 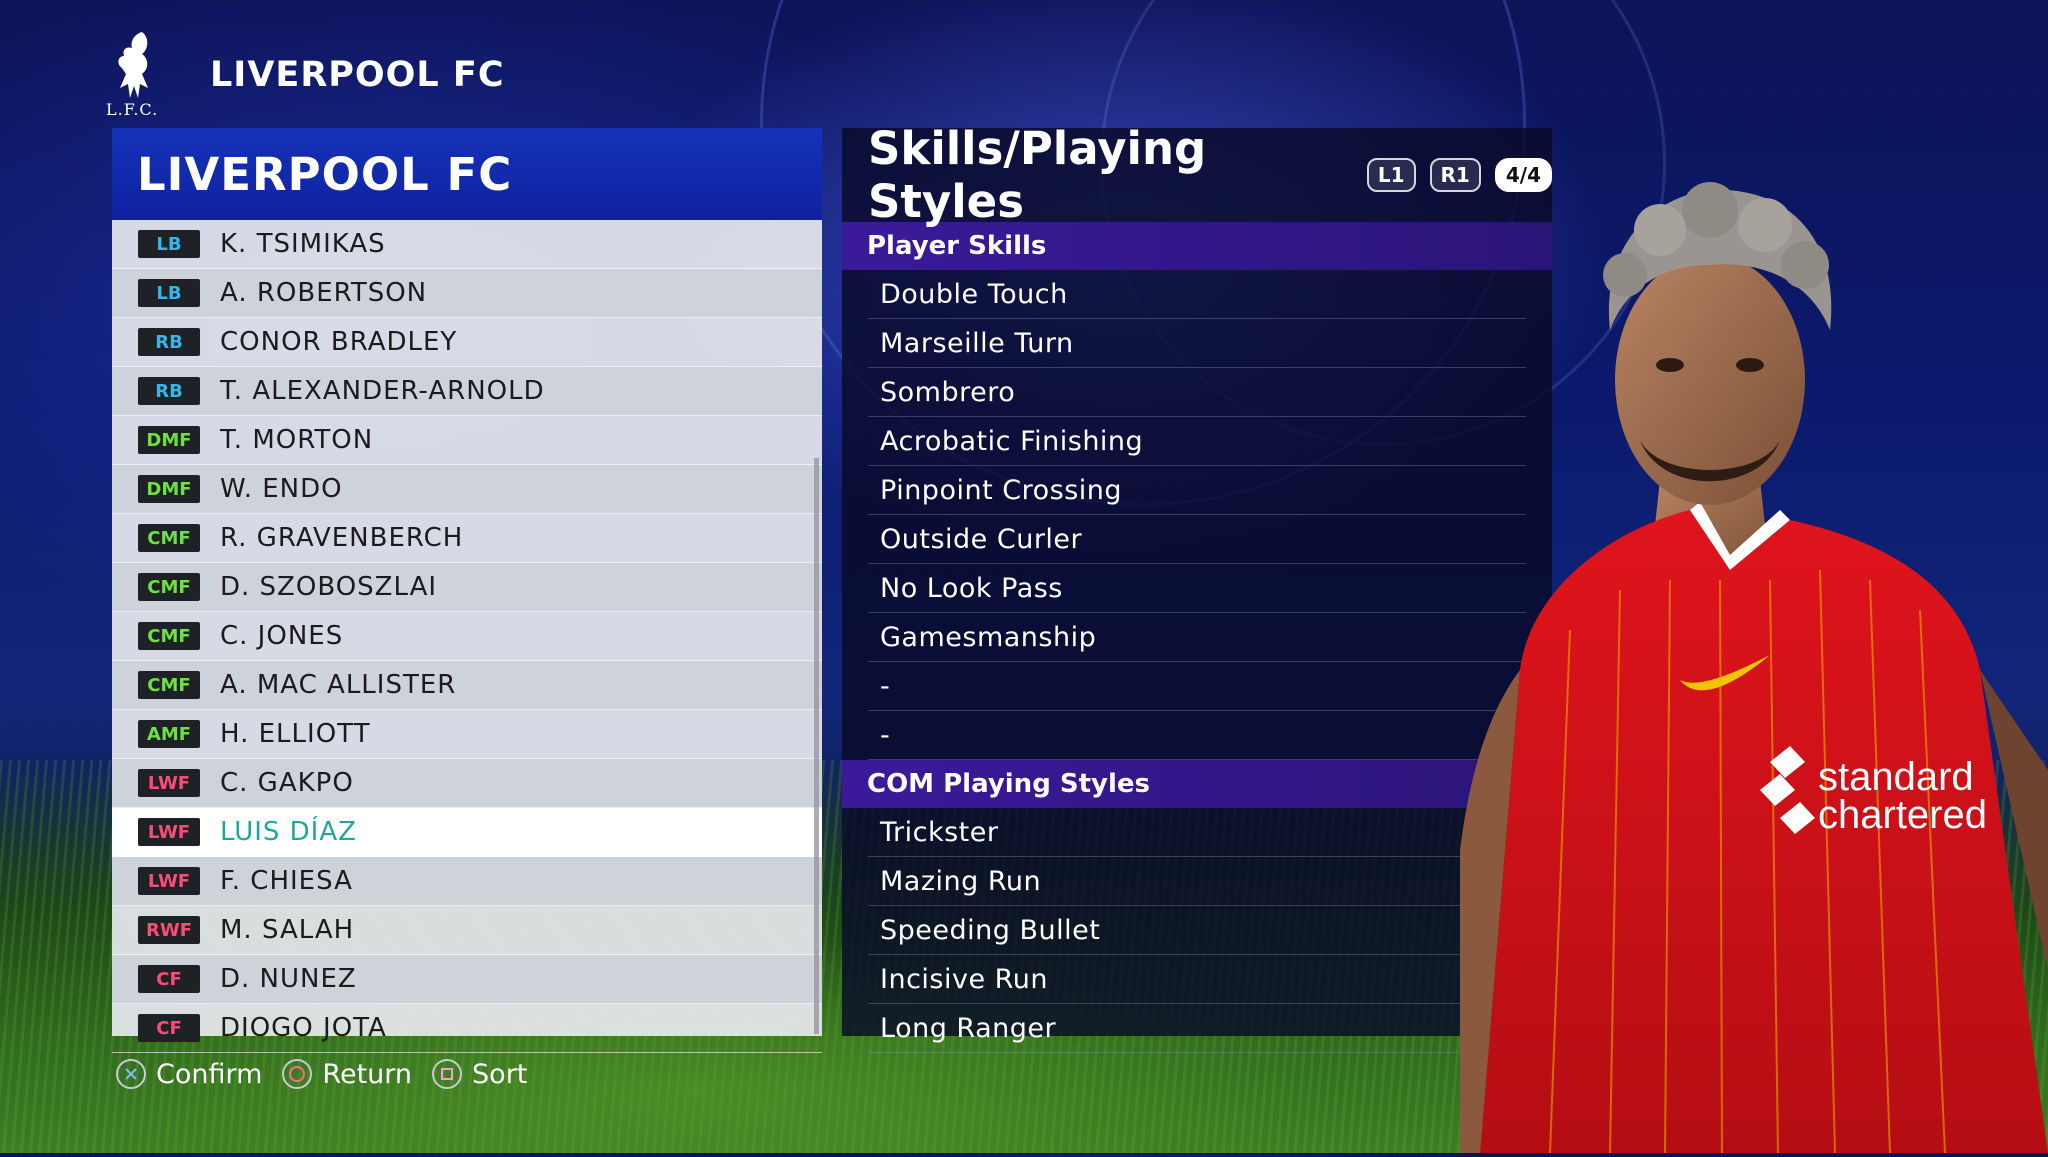 I want to click on player-row: CMF D. SZOBOSZLAI, so click(x=467, y=587).